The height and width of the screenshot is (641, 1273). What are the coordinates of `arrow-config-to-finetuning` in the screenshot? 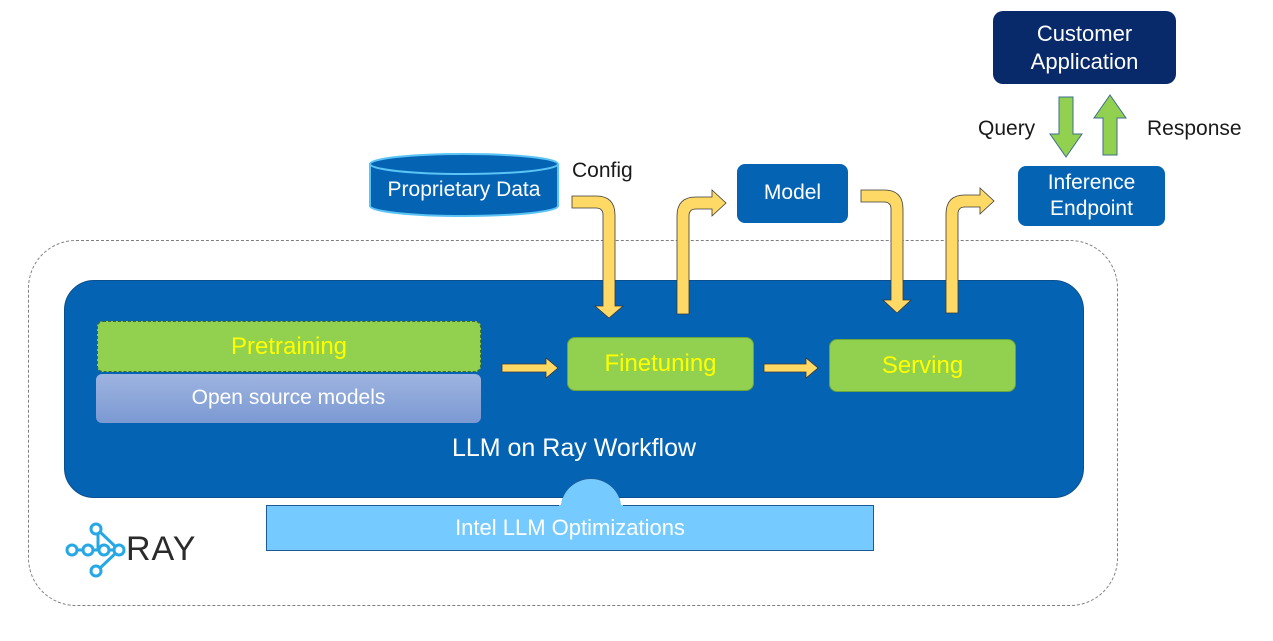 It's located at (598, 257).